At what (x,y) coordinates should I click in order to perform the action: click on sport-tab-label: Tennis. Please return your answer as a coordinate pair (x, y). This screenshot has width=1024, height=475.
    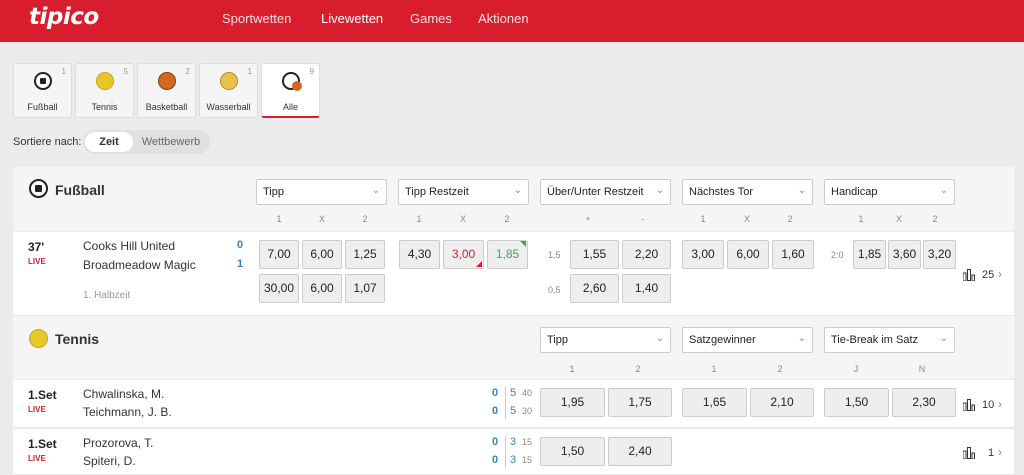
    Looking at the image, I should click on (104, 107).